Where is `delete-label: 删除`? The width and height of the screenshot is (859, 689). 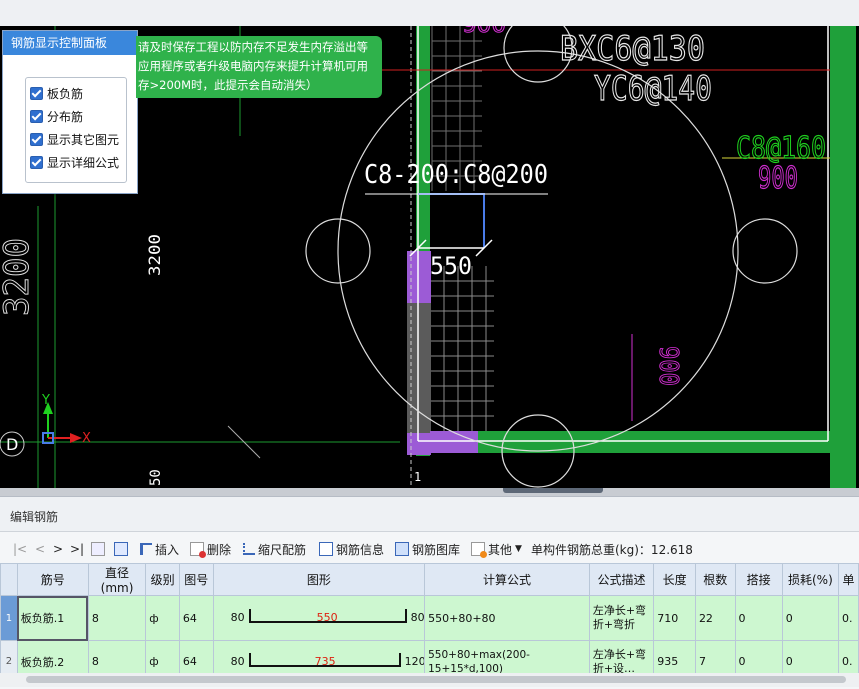 delete-label: 删除 is located at coordinates (219, 549).